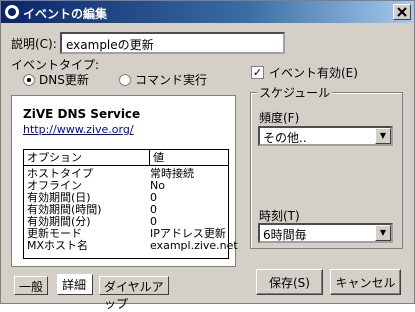 The height and width of the screenshot is (312, 415). Describe the element at coordinates (257, 72) in the screenshot. I see `checkmark-icon: ✓` at that location.